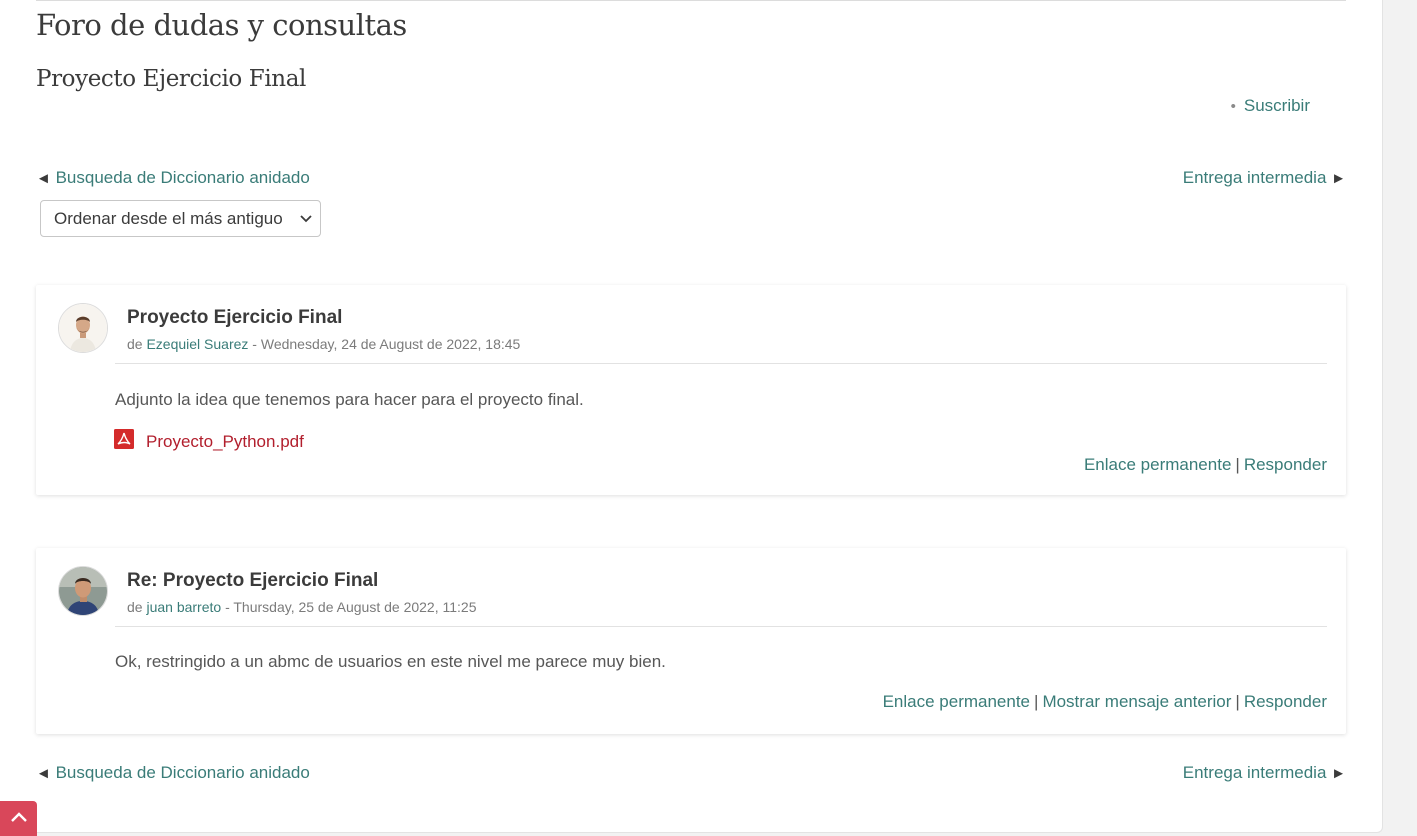 Image resolution: width=1417 pixels, height=836 pixels. What do you see at coordinates (124, 441) in the screenshot?
I see `pdf-icon` at bounding box center [124, 441].